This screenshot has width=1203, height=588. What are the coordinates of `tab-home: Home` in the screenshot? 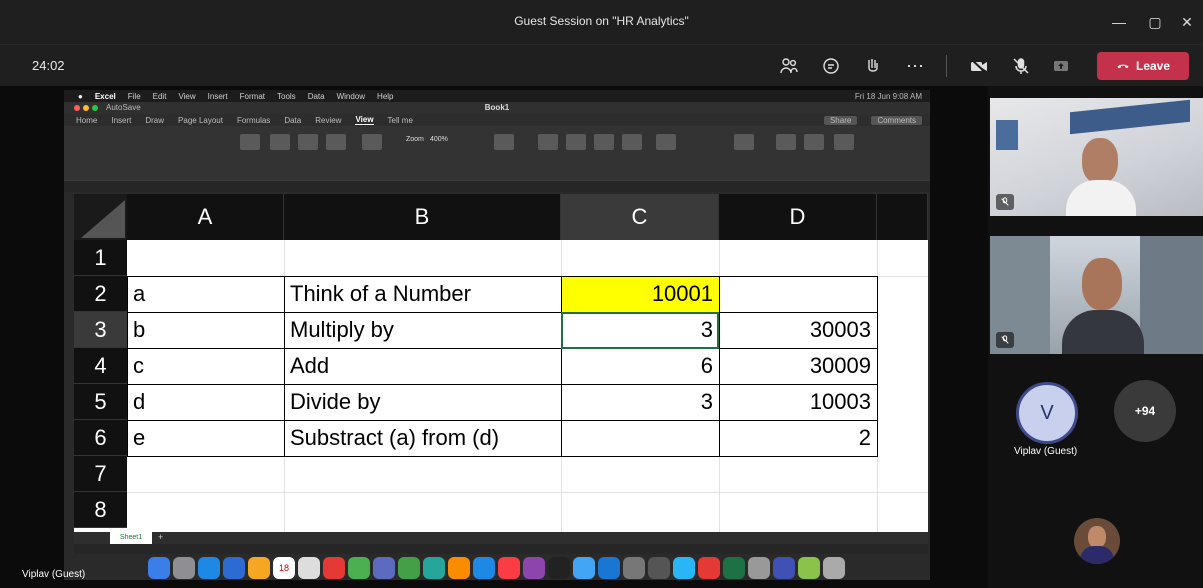 It's located at (86, 120).